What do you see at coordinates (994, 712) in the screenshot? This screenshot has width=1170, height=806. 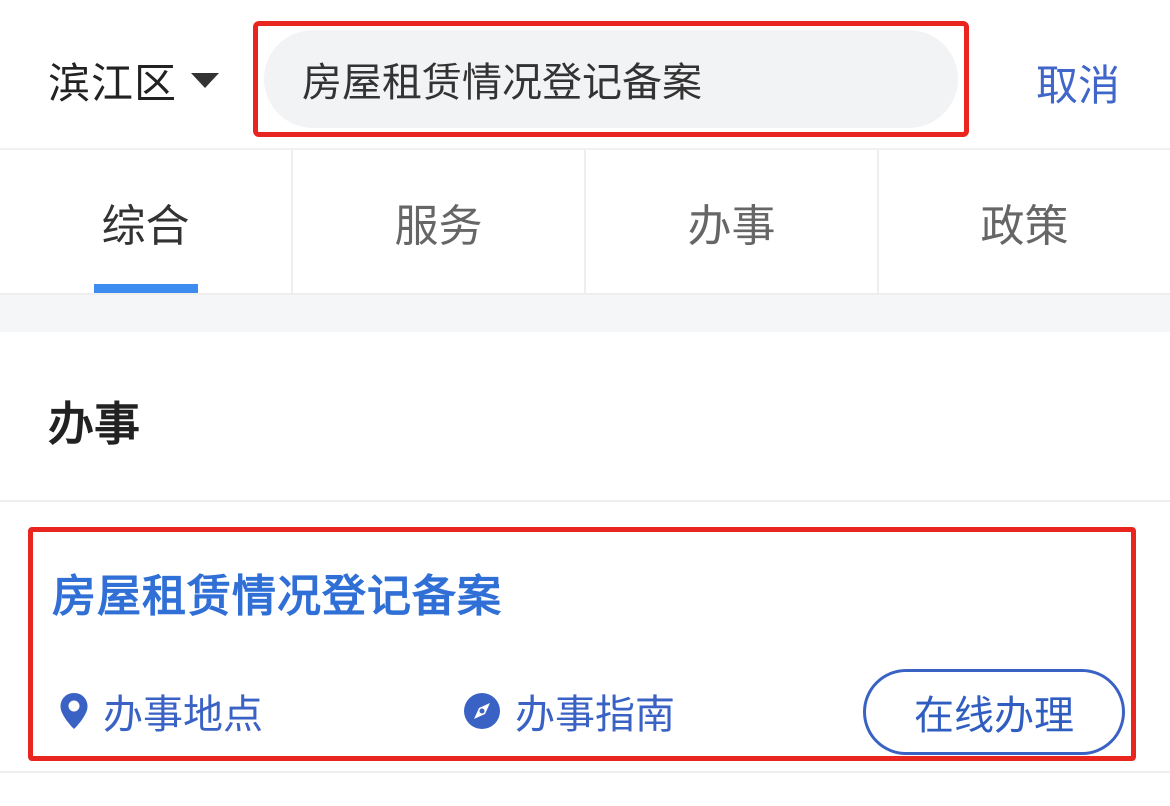 I see `online-handle-button: 在线办理` at bounding box center [994, 712].